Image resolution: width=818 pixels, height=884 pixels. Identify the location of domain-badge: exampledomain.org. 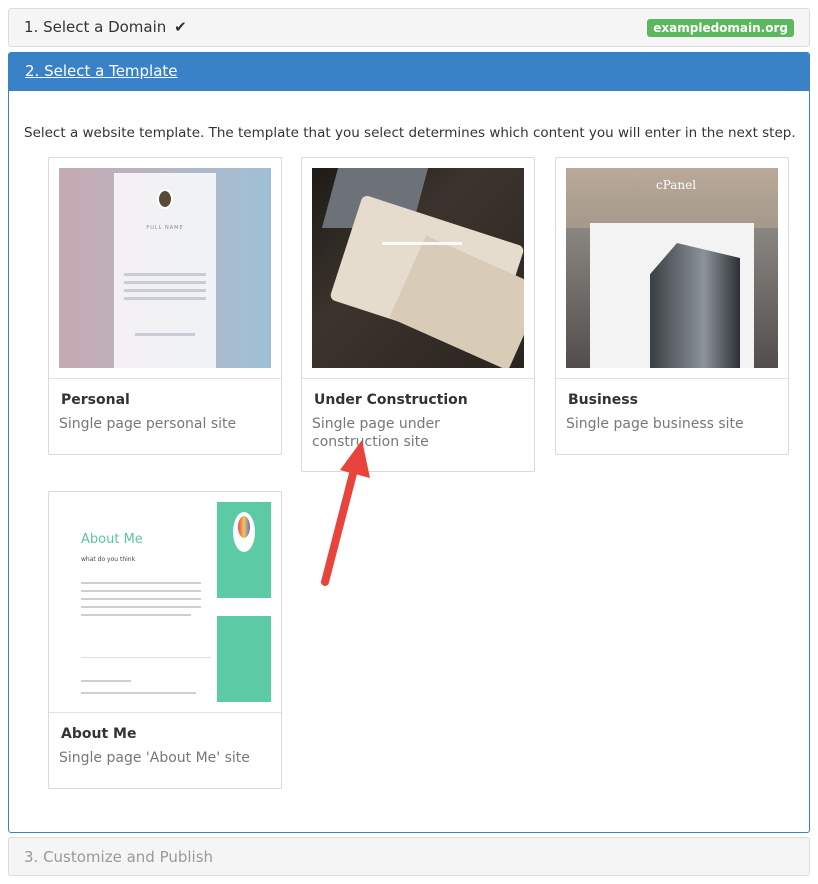
(720, 28).